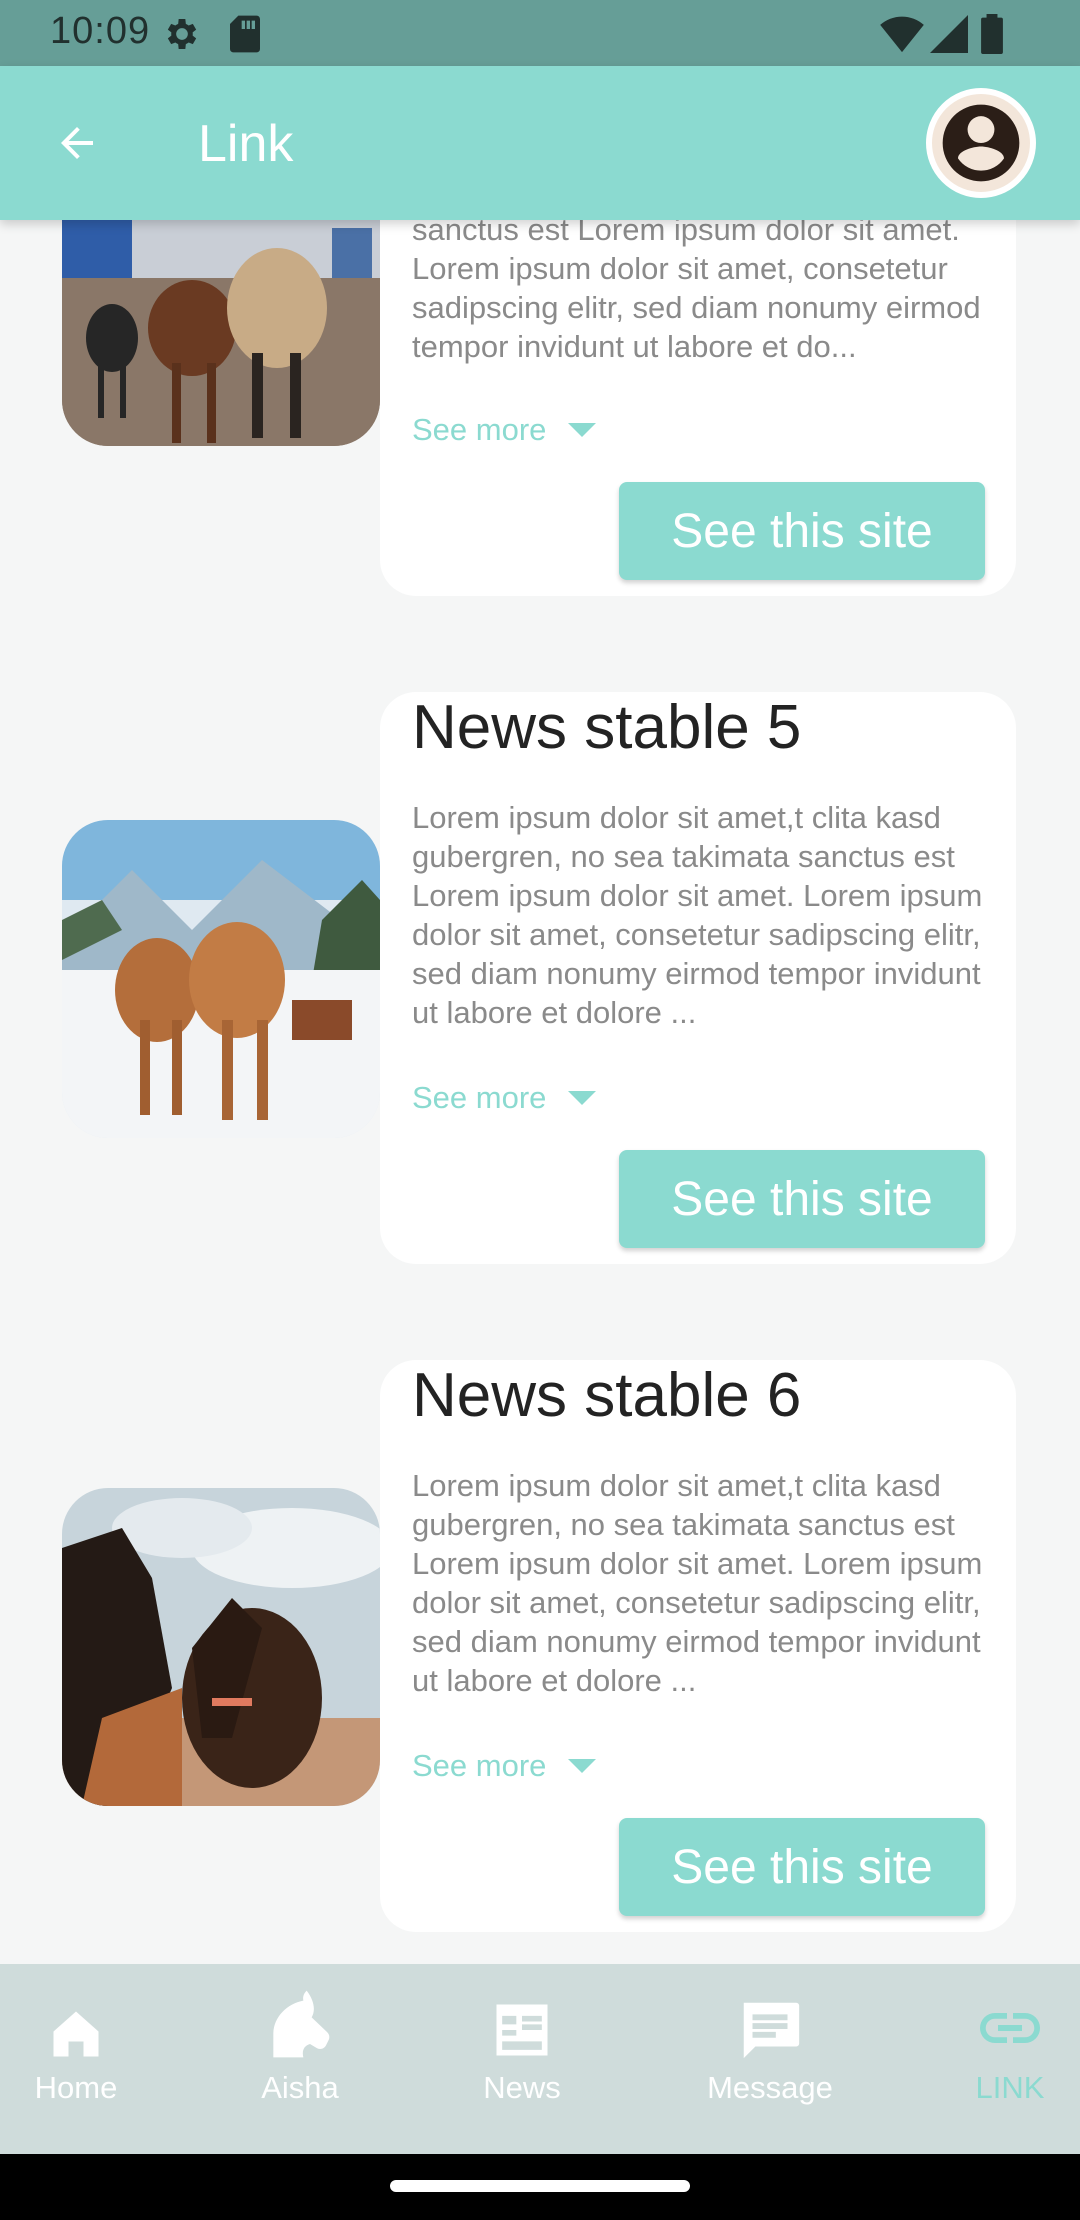 The height and width of the screenshot is (2220, 1080). I want to click on app-bar: Link, so click(540, 143).